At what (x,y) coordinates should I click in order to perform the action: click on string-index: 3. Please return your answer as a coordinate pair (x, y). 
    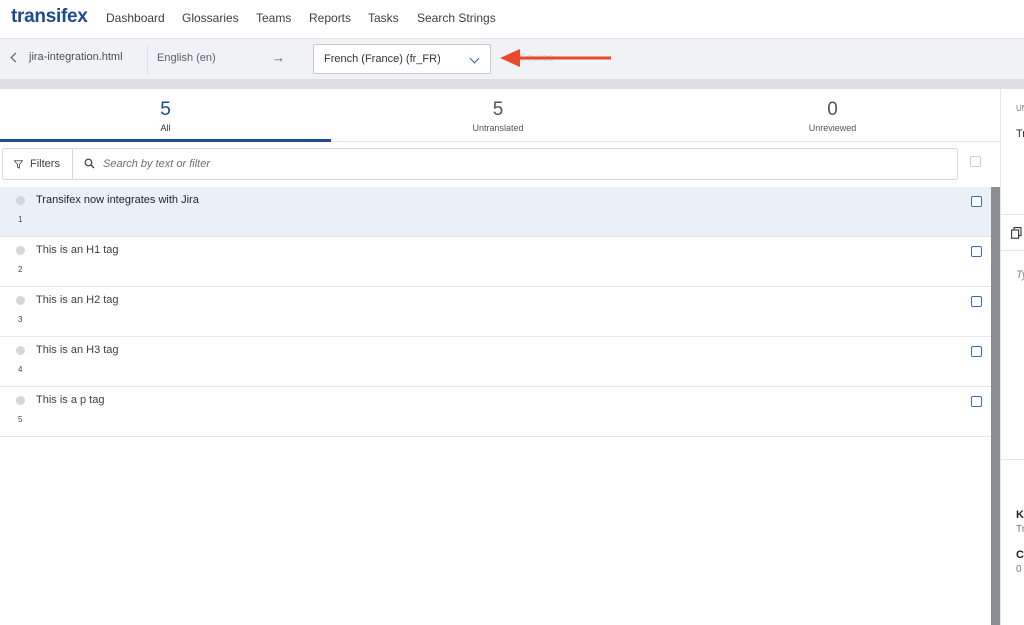
    Looking at the image, I should click on (20, 319).